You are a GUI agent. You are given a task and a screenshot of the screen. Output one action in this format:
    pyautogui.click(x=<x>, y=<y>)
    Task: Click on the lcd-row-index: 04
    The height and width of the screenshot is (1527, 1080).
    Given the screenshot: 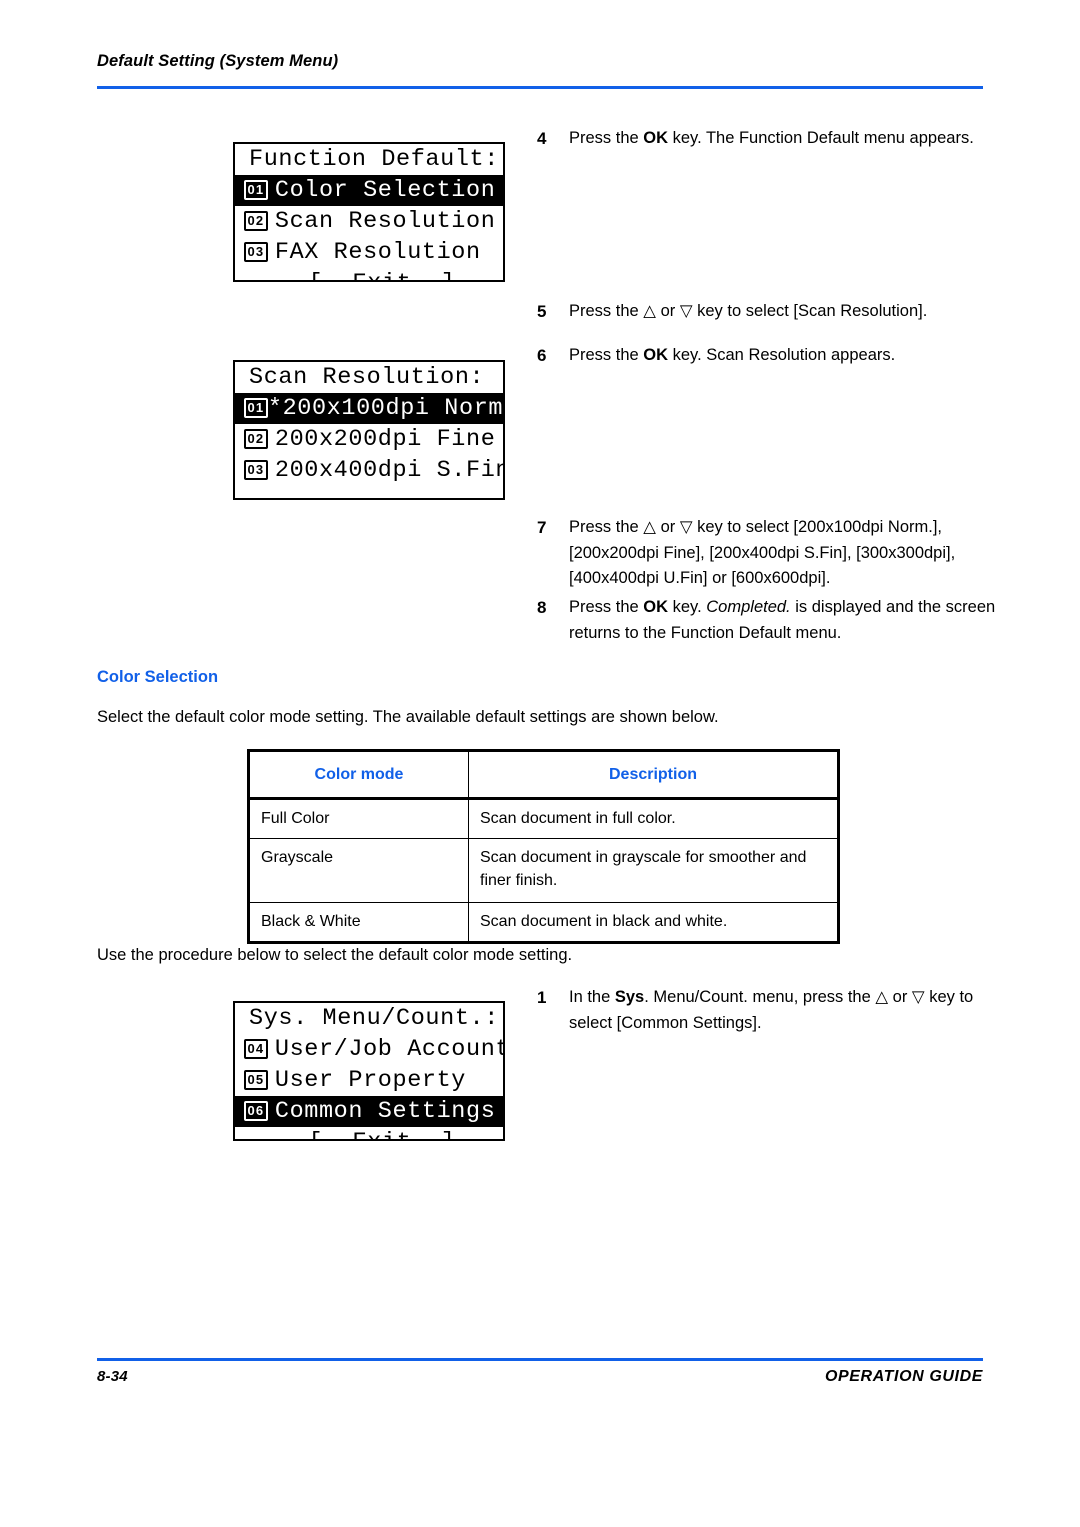 What is the action you would take?
    pyautogui.click(x=256, y=1048)
    